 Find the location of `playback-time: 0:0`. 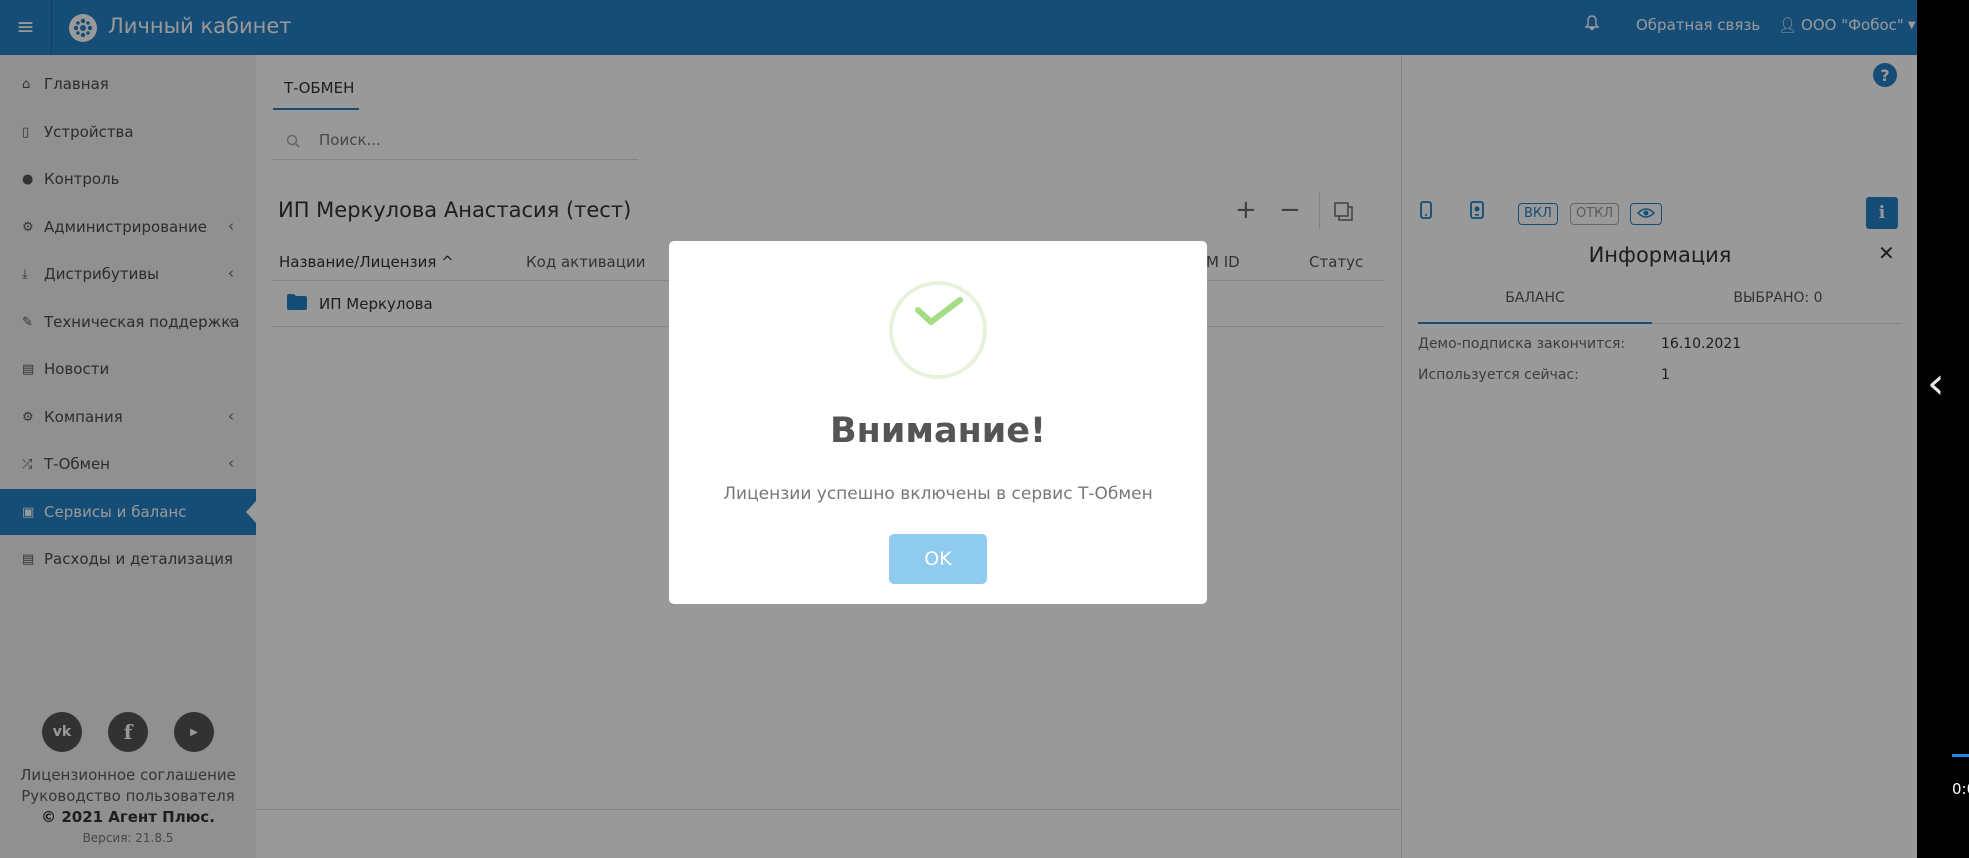

playback-time: 0:0 is located at coordinates (1960, 789).